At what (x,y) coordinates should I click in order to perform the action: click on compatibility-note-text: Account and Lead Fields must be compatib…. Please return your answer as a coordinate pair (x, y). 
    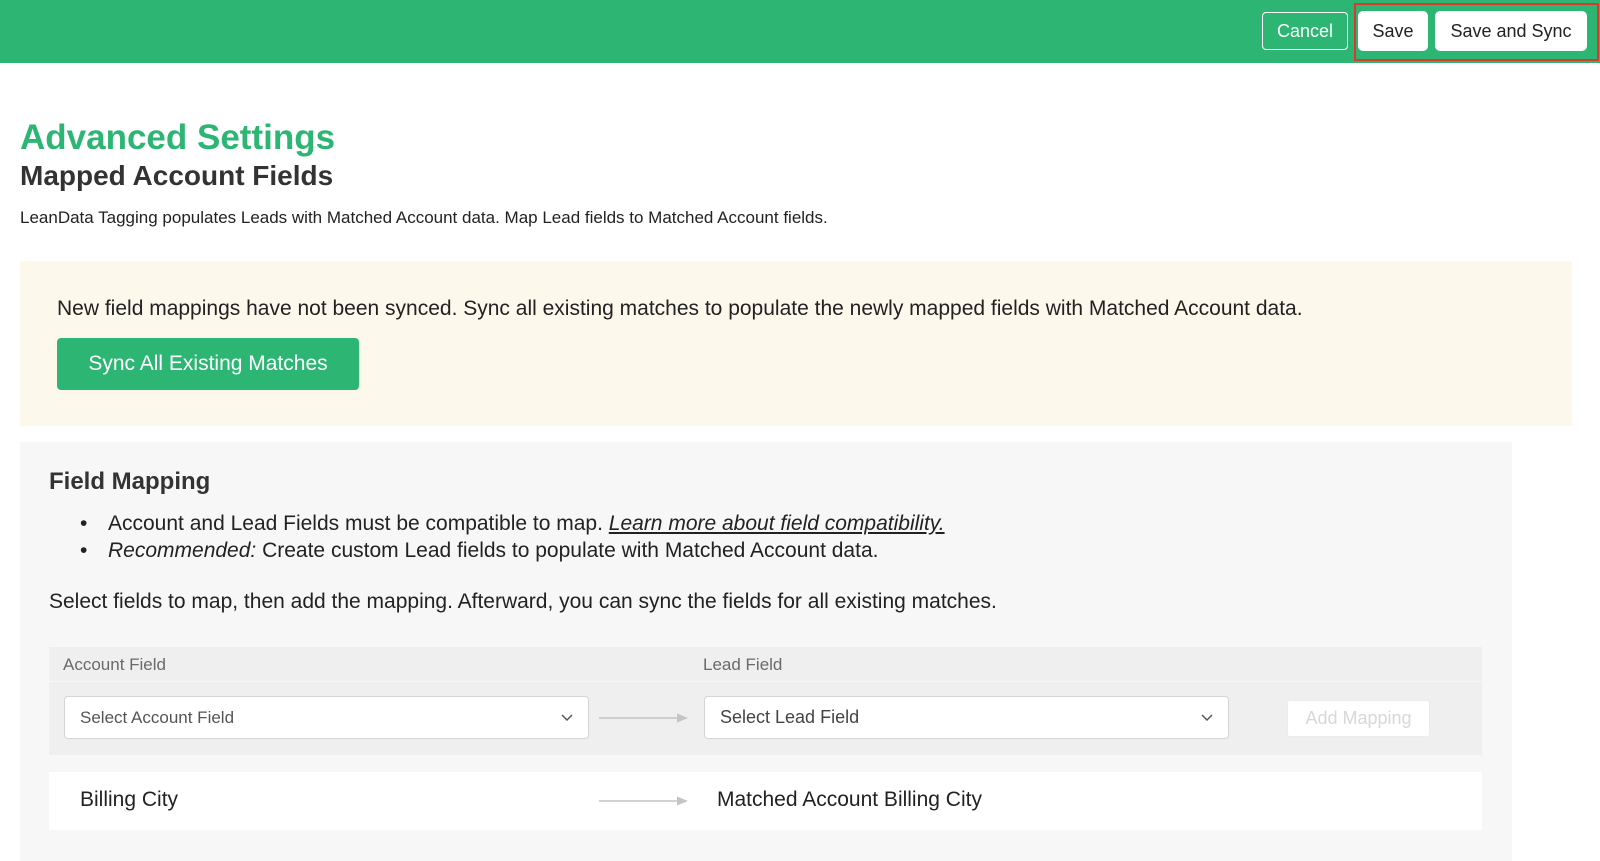
    Looking at the image, I should click on (358, 523).